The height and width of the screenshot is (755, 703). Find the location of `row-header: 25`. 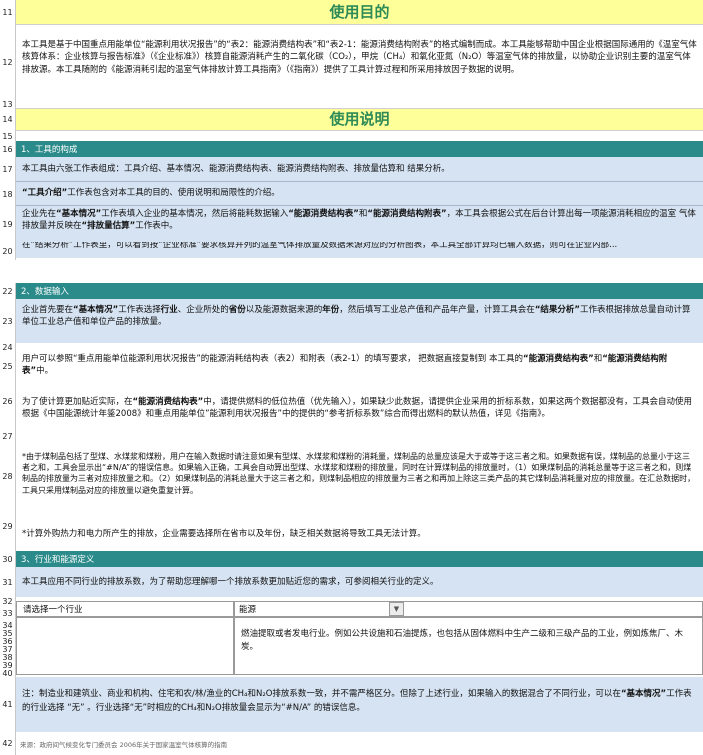

row-header: 25 is located at coordinates (8, 366).